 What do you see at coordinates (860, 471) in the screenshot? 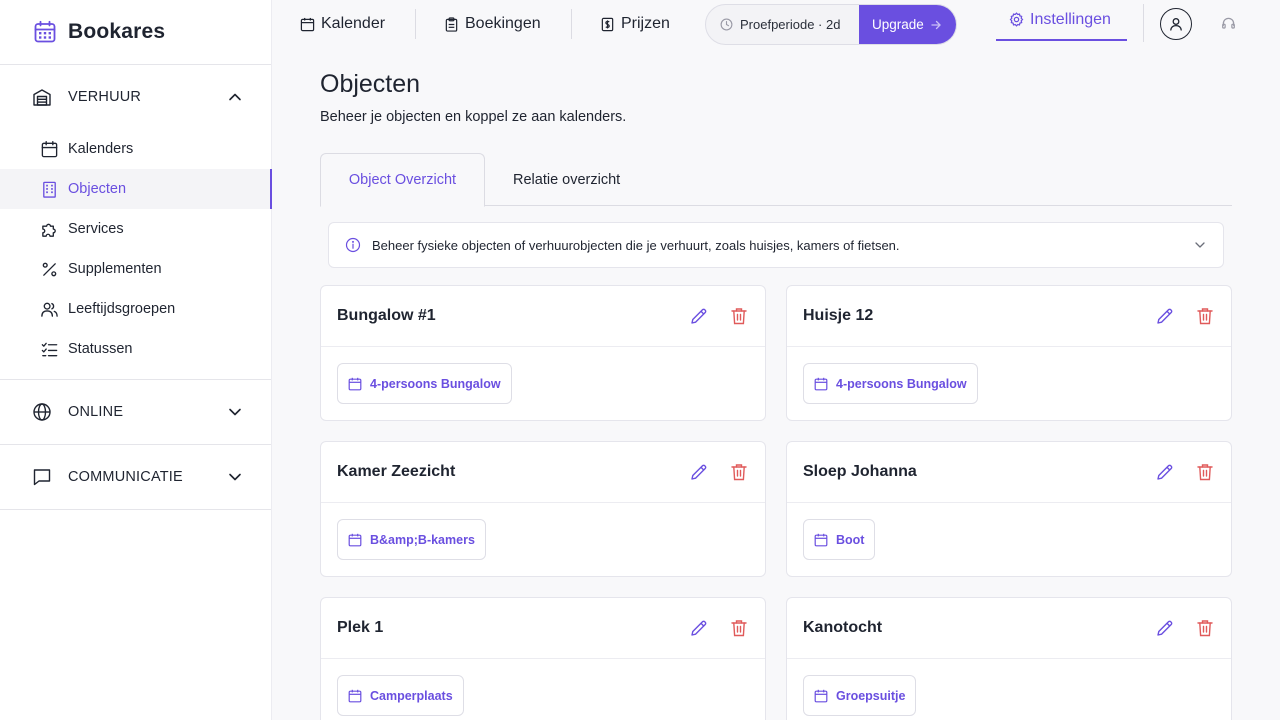
I see `object-name: Sloep Johanna` at bounding box center [860, 471].